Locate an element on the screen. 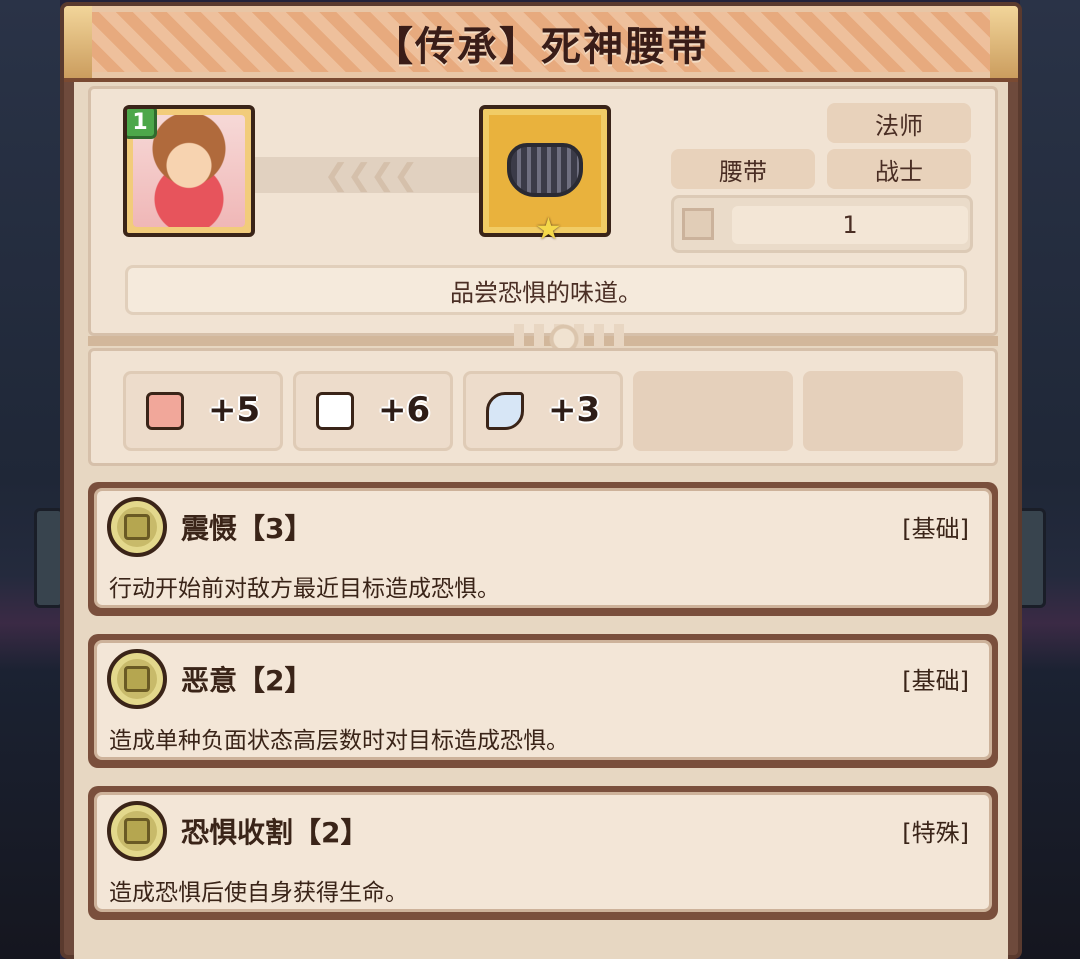 The width and height of the screenshot is (1080, 959). skill-name: 恶意【2】 is located at coordinates (247, 680).